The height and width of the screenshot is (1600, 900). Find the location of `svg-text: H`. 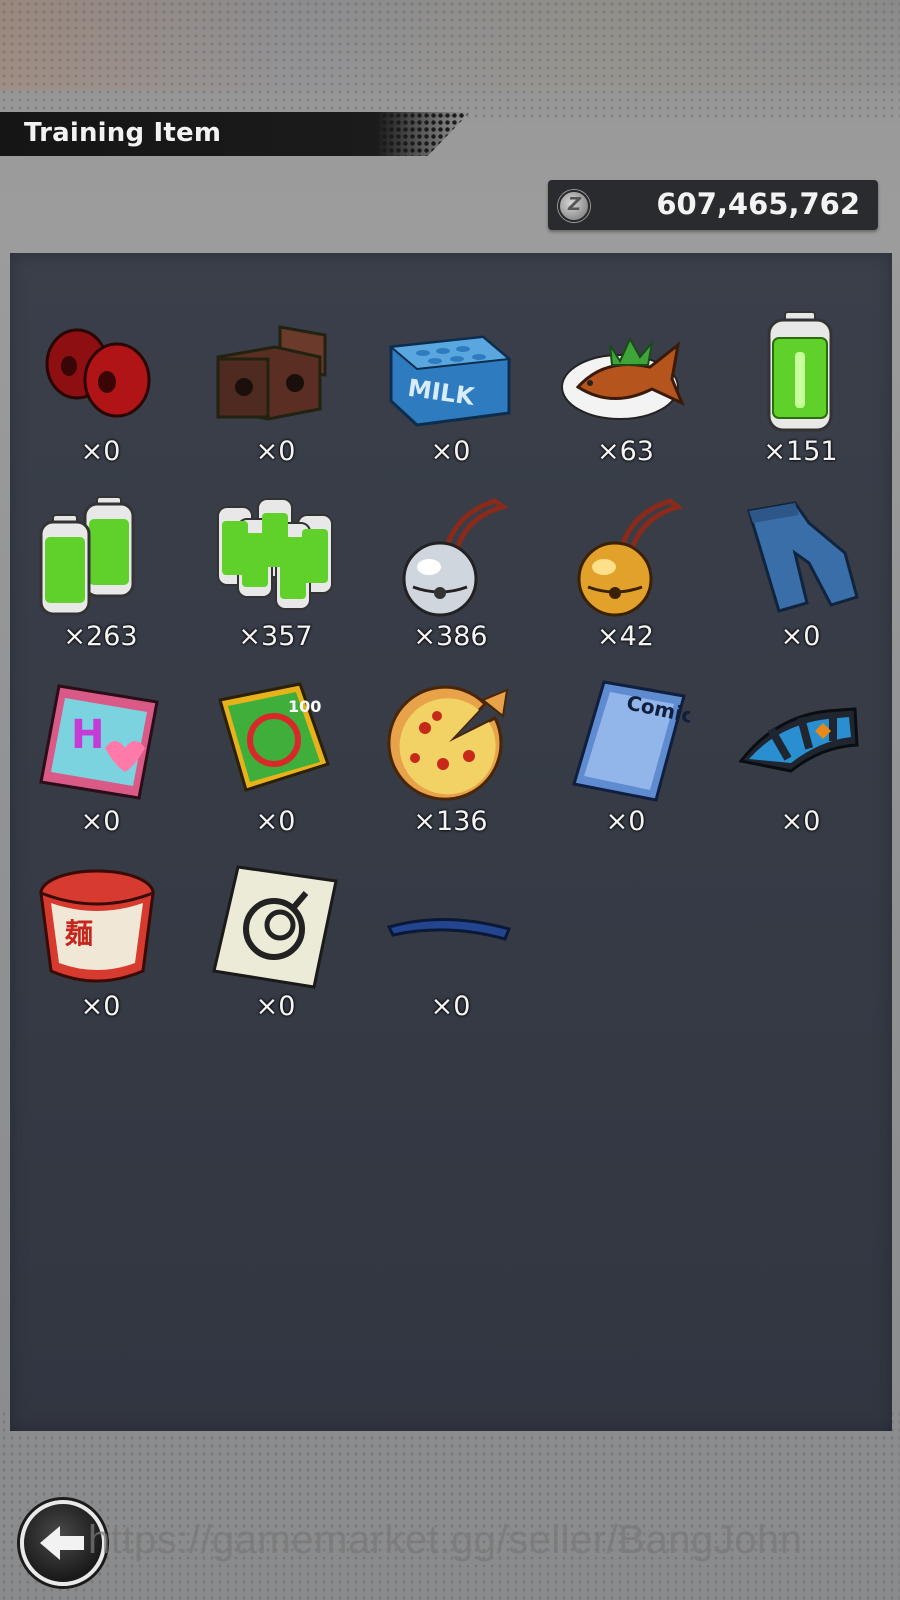

svg-text: H is located at coordinates (87, 735).